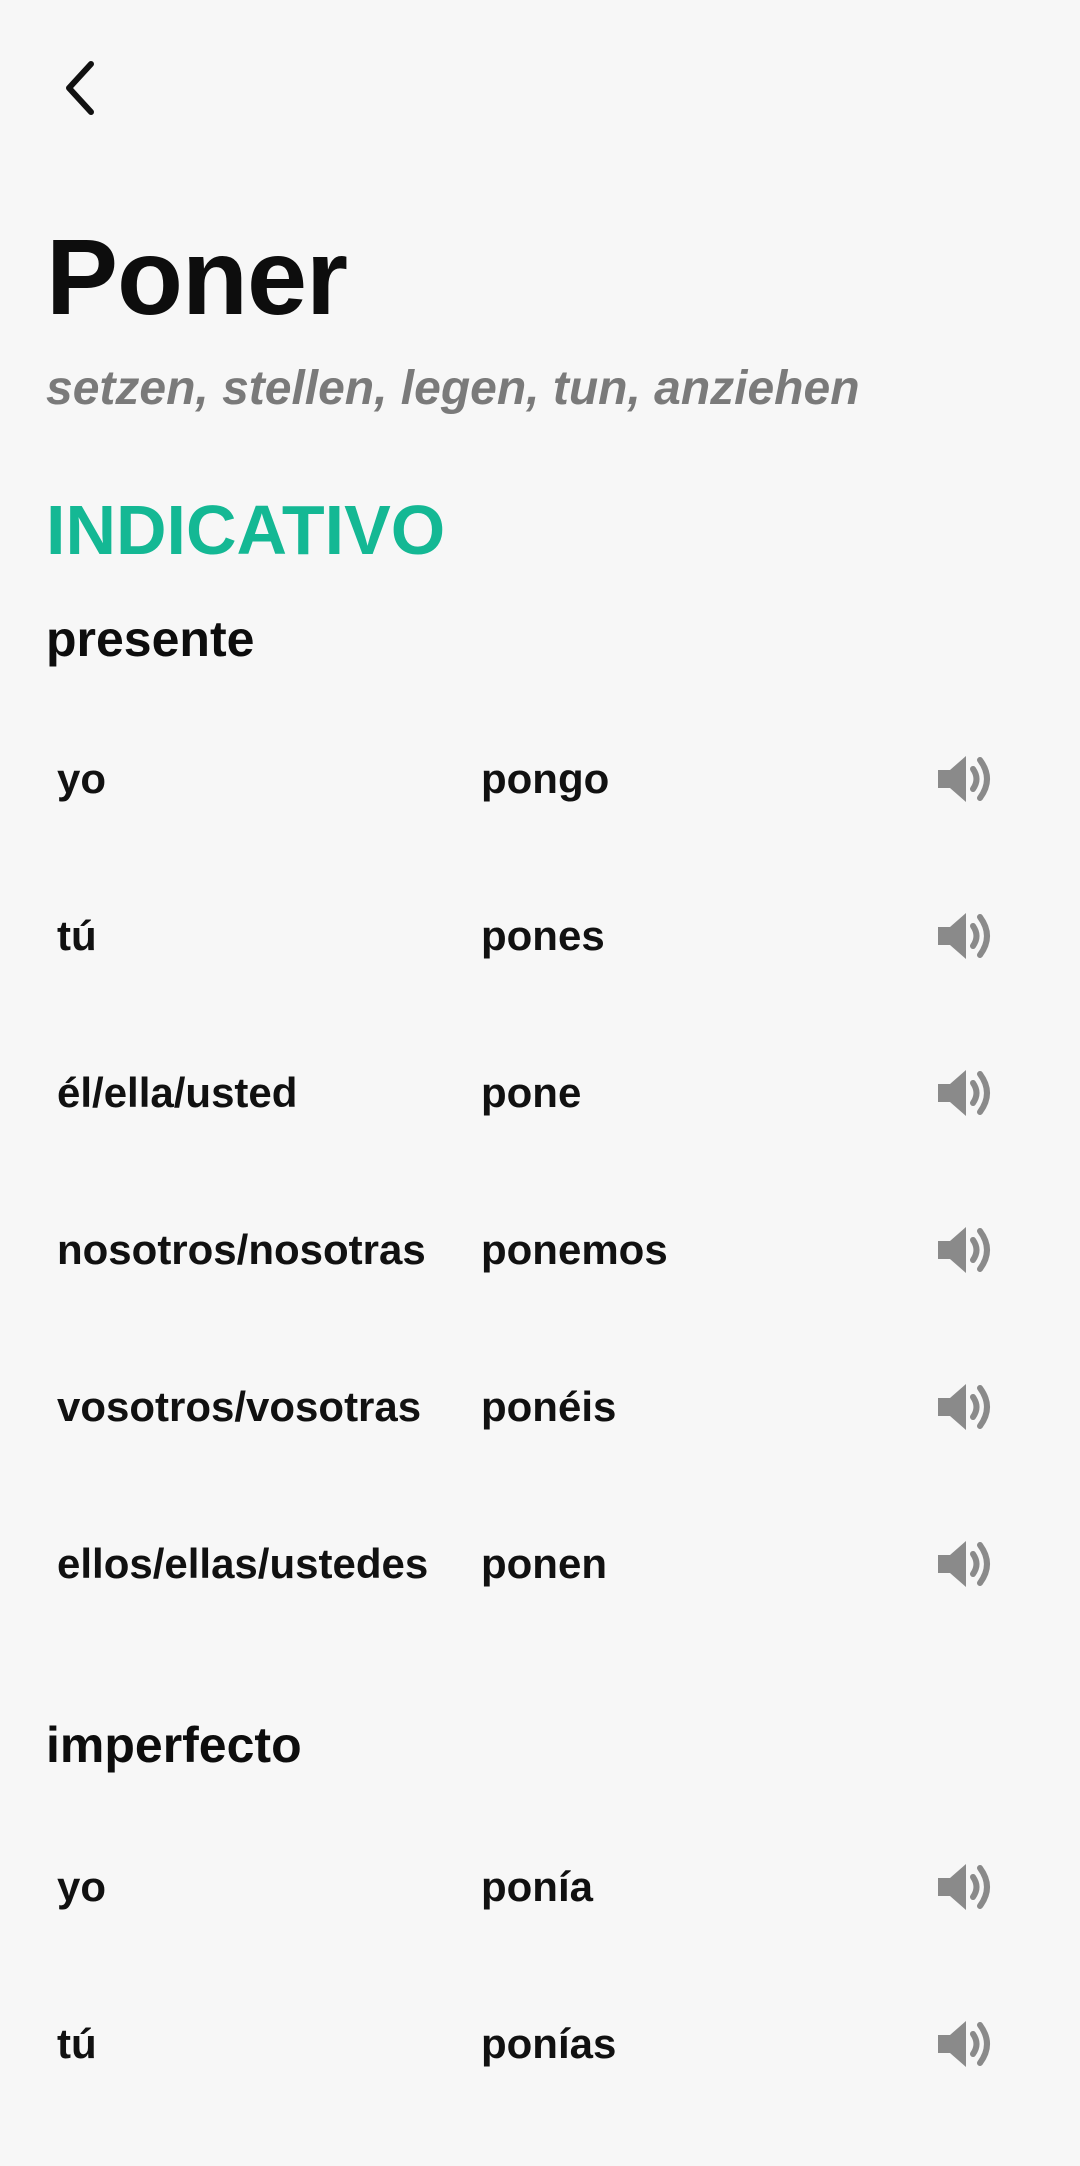  What do you see at coordinates (537, 1886) in the screenshot?
I see `verb-form: ponía` at bounding box center [537, 1886].